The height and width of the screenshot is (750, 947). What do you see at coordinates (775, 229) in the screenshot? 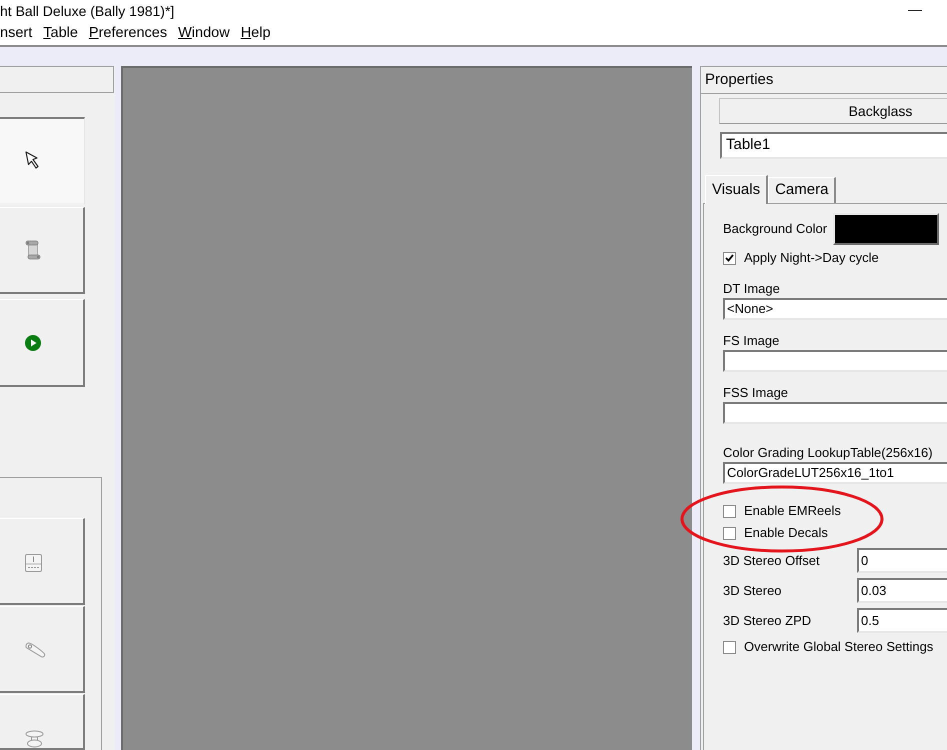
I see `field-label: Background Color` at bounding box center [775, 229].